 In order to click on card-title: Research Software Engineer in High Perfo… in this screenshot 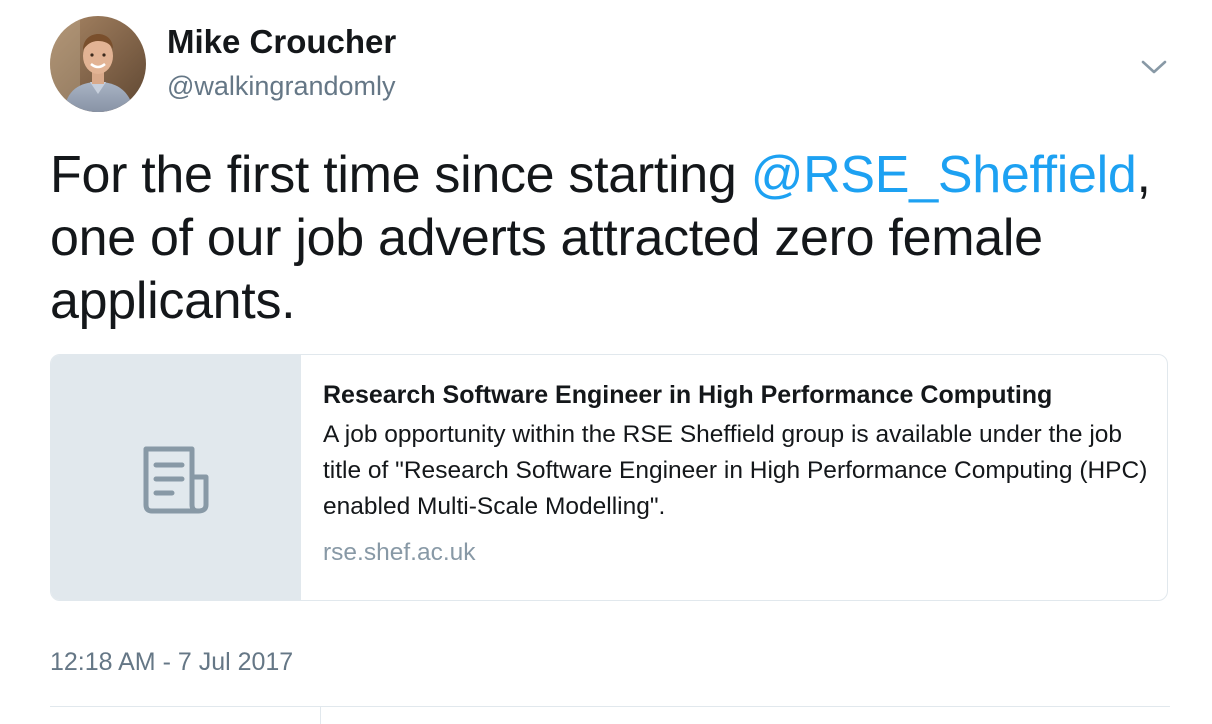, I will do `click(688, 395)`.